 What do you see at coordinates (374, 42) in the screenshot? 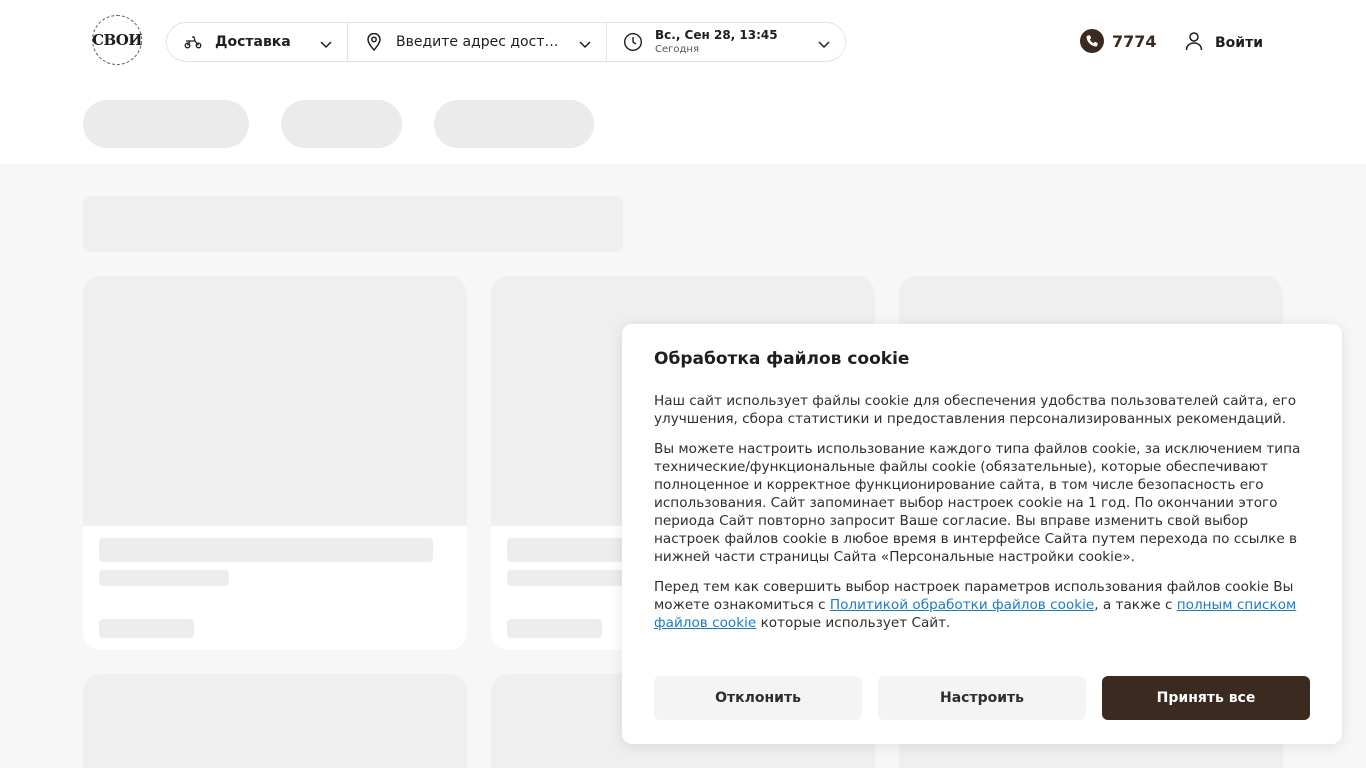
I see `location-pin-icon` at bounding box center [374, 42].